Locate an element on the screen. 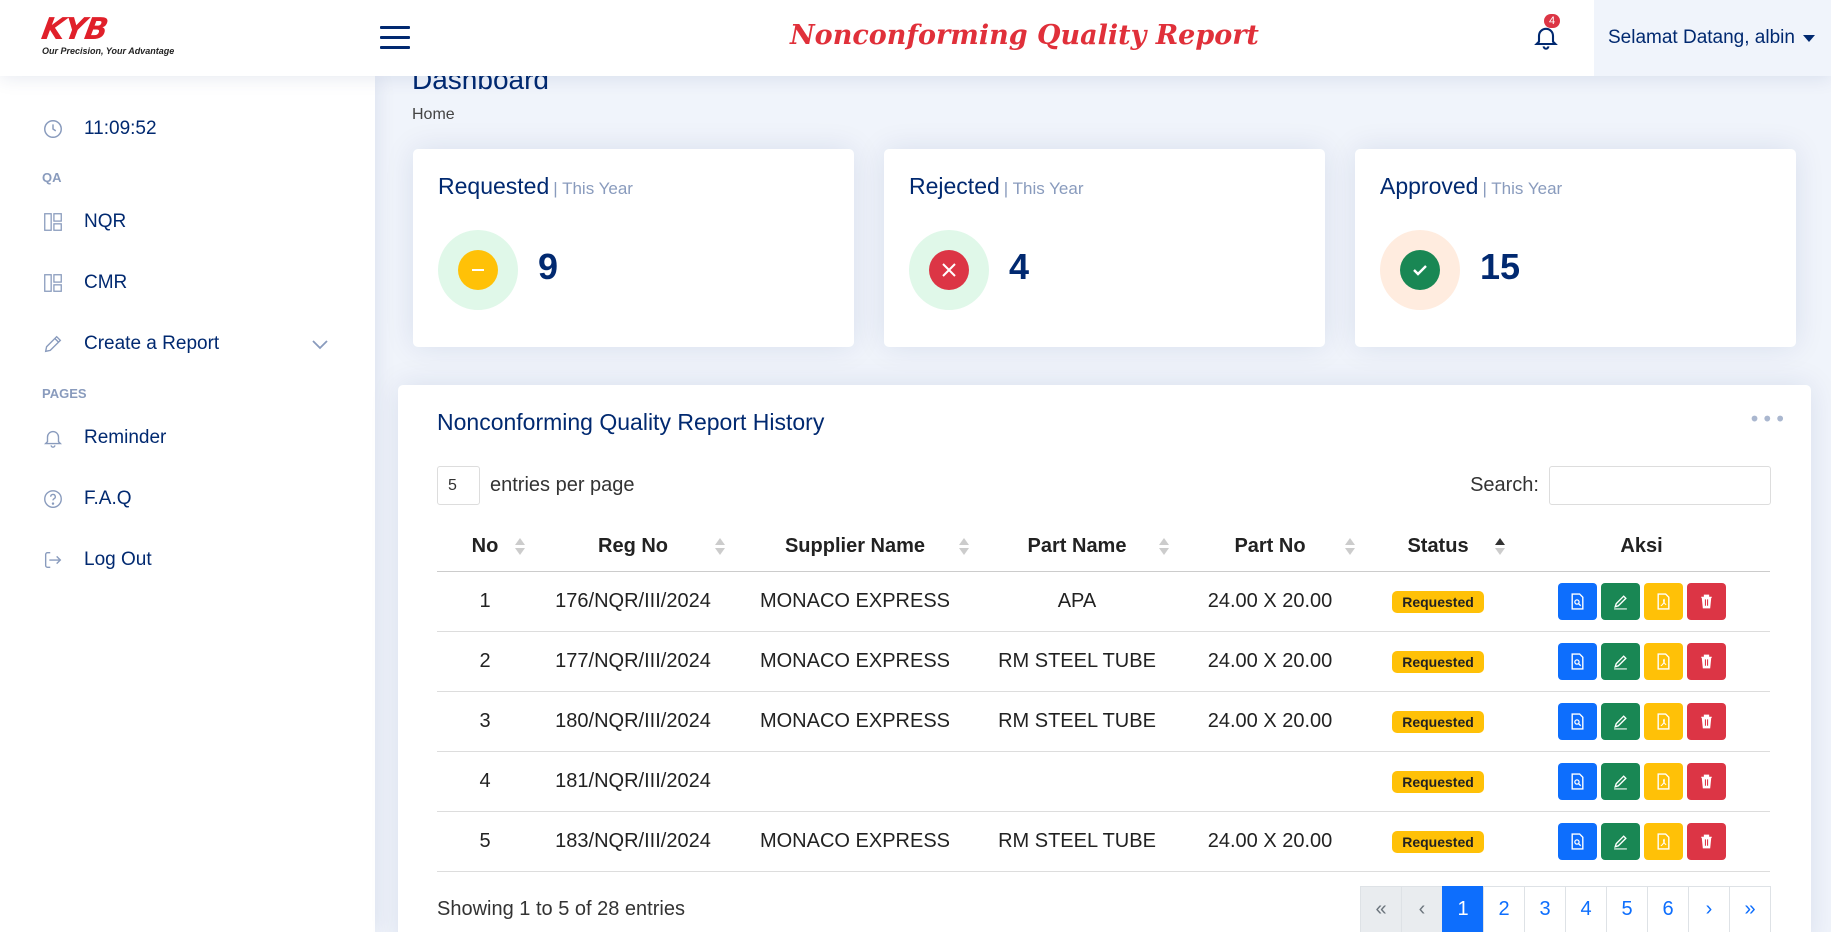  sidebar-item-create-report: Create a Report is located at coordinates (130, 344).